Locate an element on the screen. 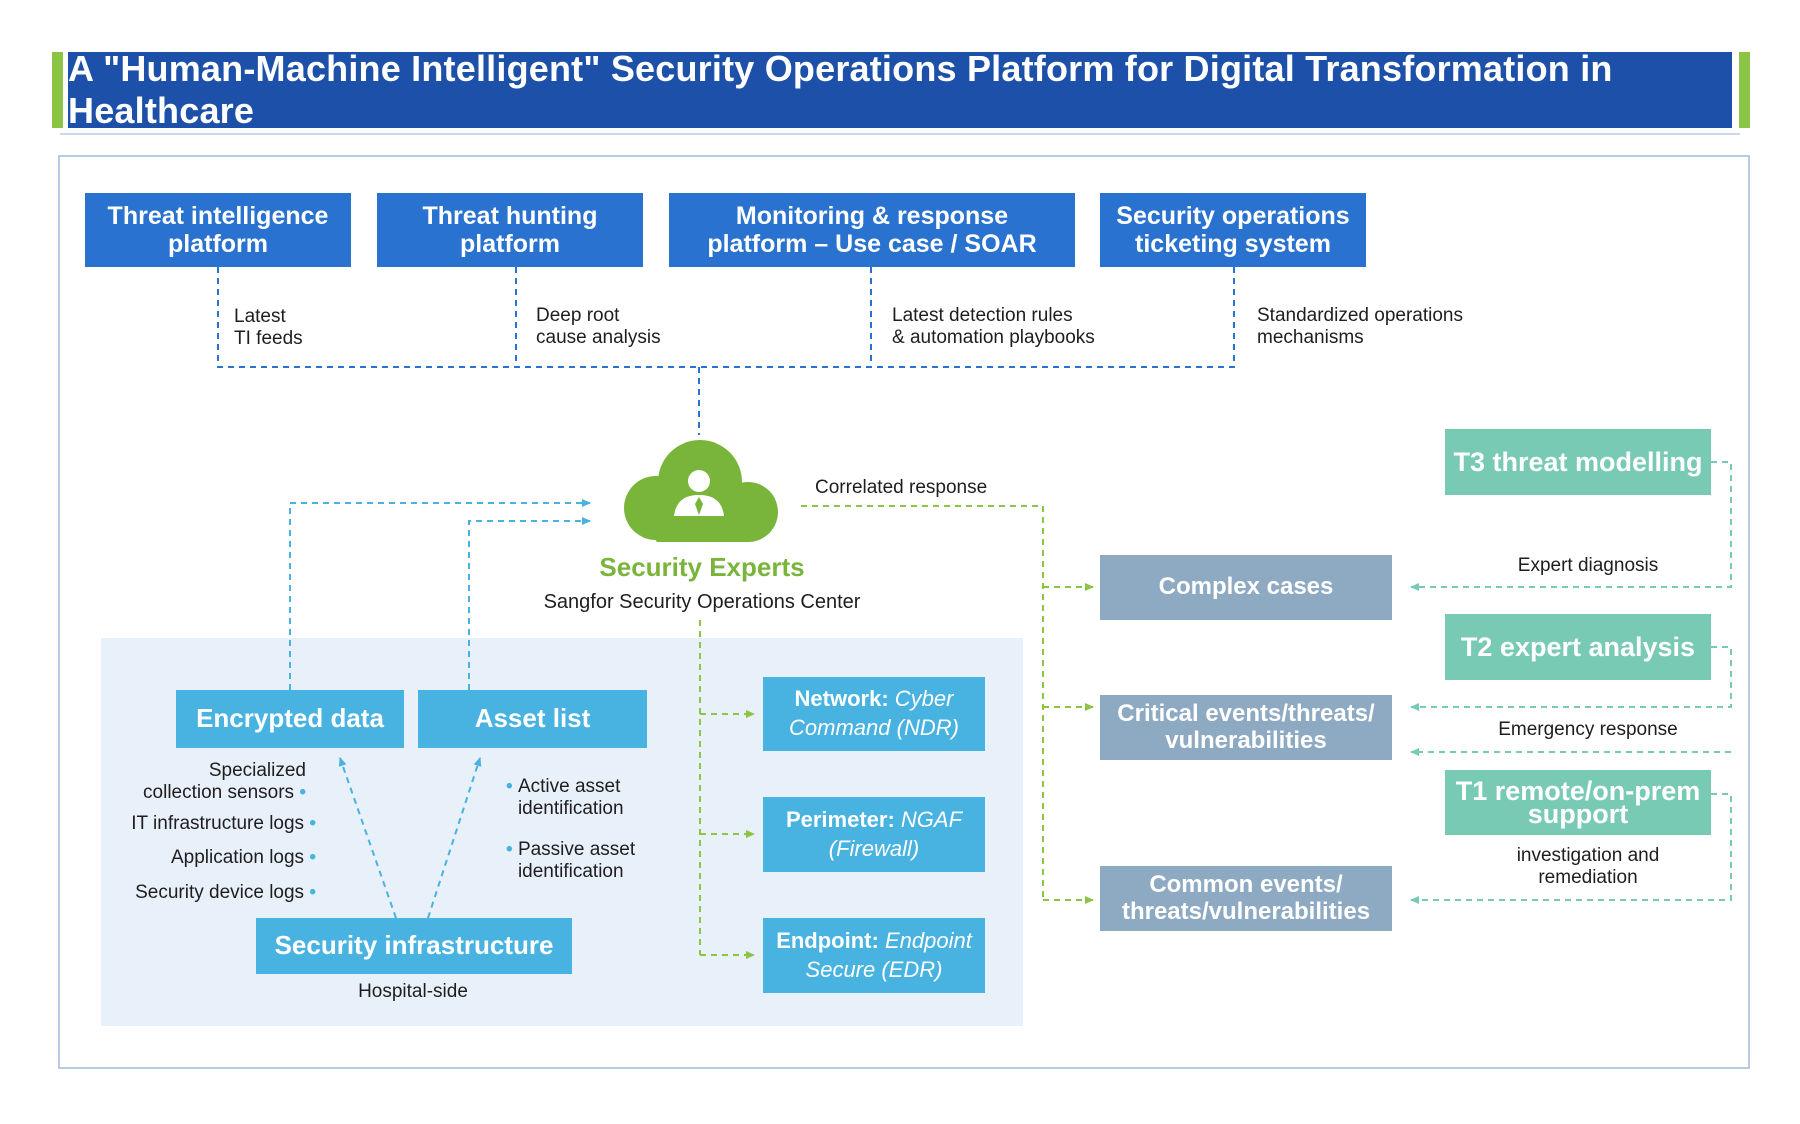  soc-subtitle: Sangfor Security Operations Center is located at coordinates (702, 602).